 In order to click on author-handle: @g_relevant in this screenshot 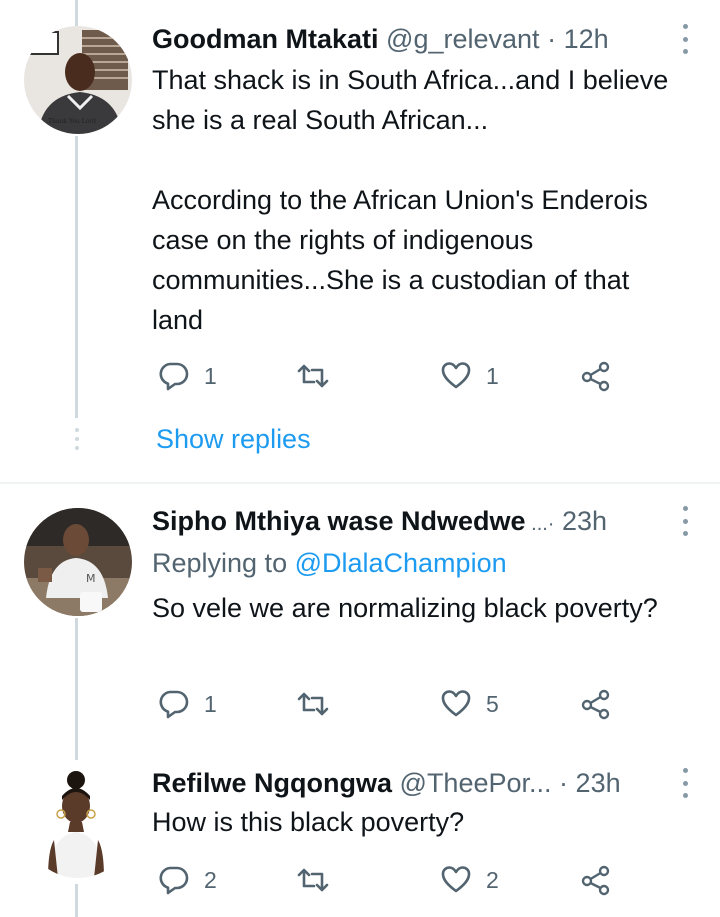, I will do `click(463, 39)`.